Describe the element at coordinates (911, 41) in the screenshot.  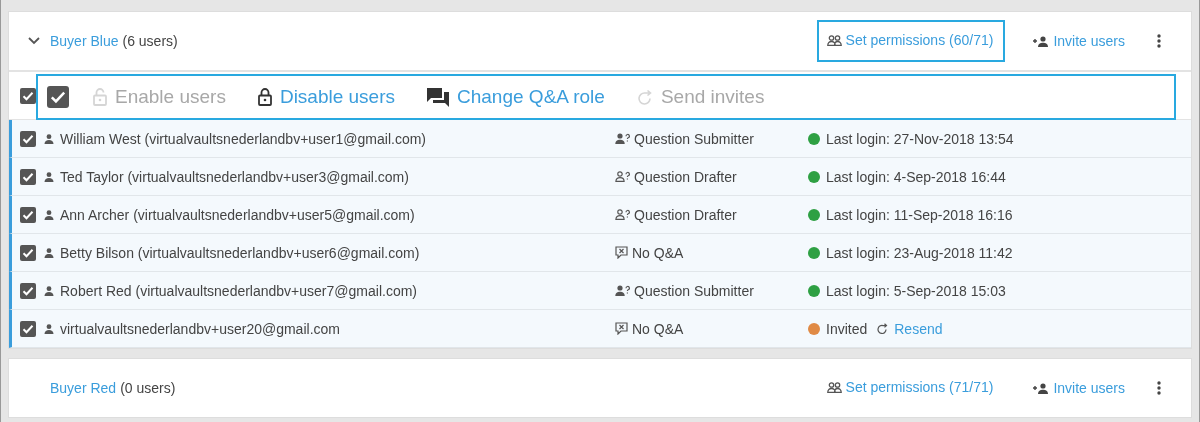
I see `set-permissions-button: Set permissions (60/71)` at that location.